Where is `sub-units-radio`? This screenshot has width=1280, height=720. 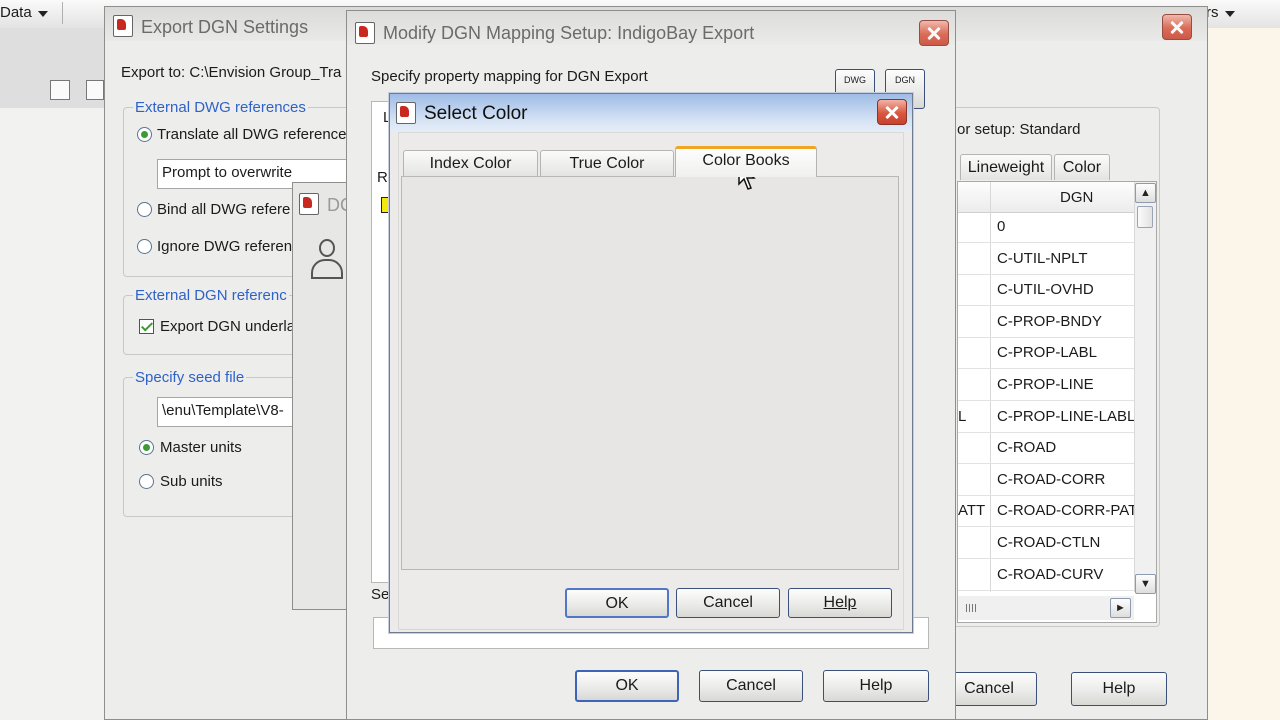 sub-units-radio is located at coordinates (146, 481).